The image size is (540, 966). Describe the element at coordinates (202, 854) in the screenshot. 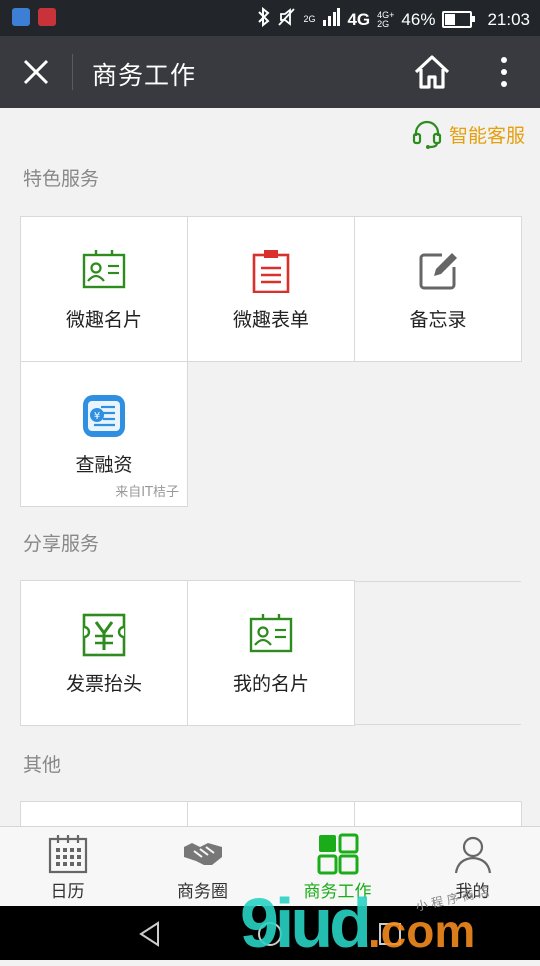

I see `handshake-icon` at that location.